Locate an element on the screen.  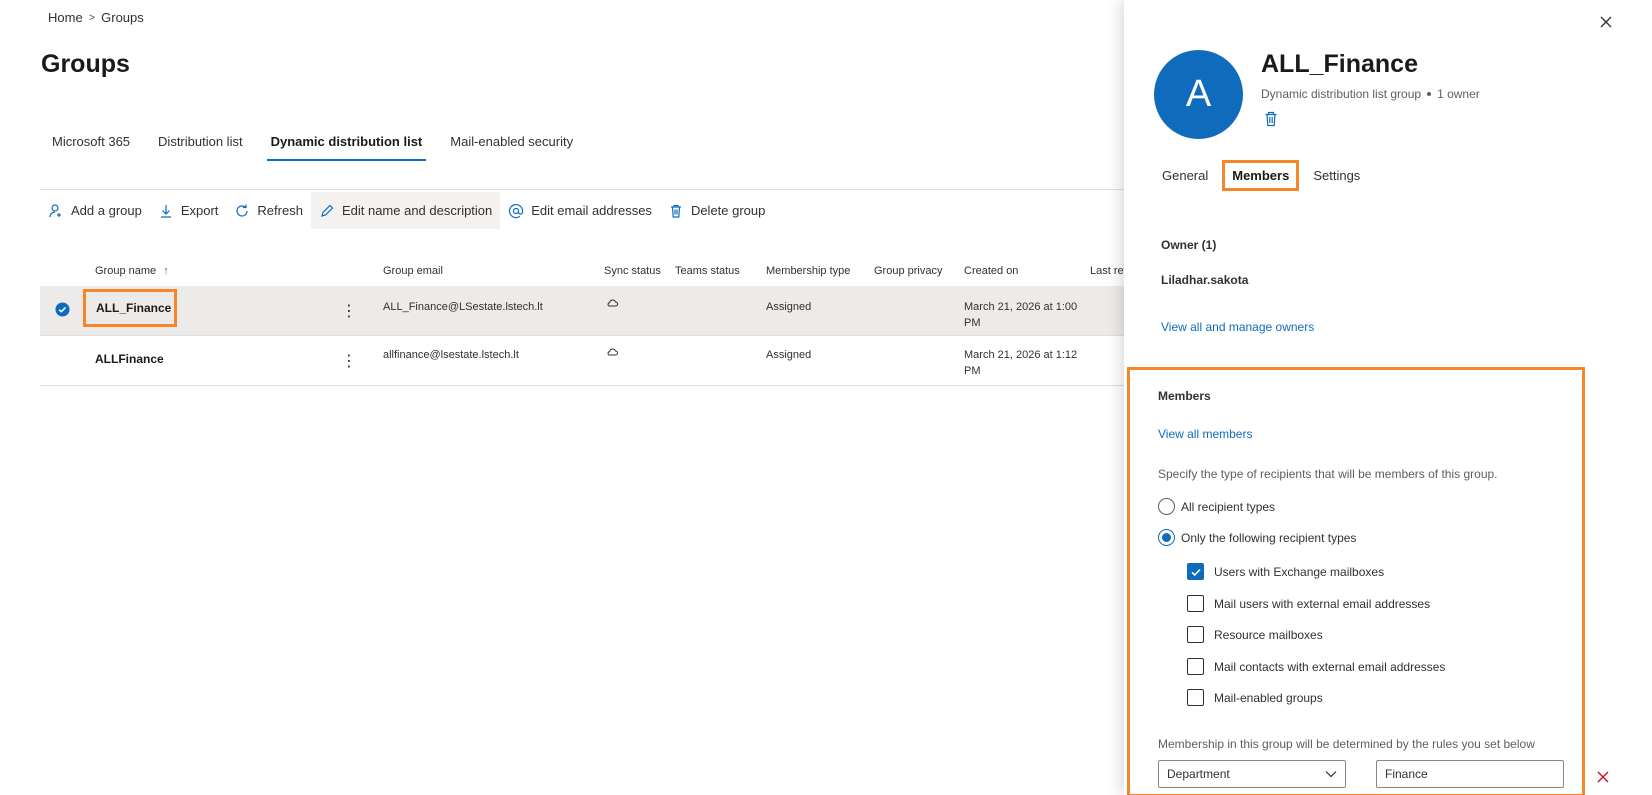
column-header-group-email: Group email is located at coordinates (413, 271).